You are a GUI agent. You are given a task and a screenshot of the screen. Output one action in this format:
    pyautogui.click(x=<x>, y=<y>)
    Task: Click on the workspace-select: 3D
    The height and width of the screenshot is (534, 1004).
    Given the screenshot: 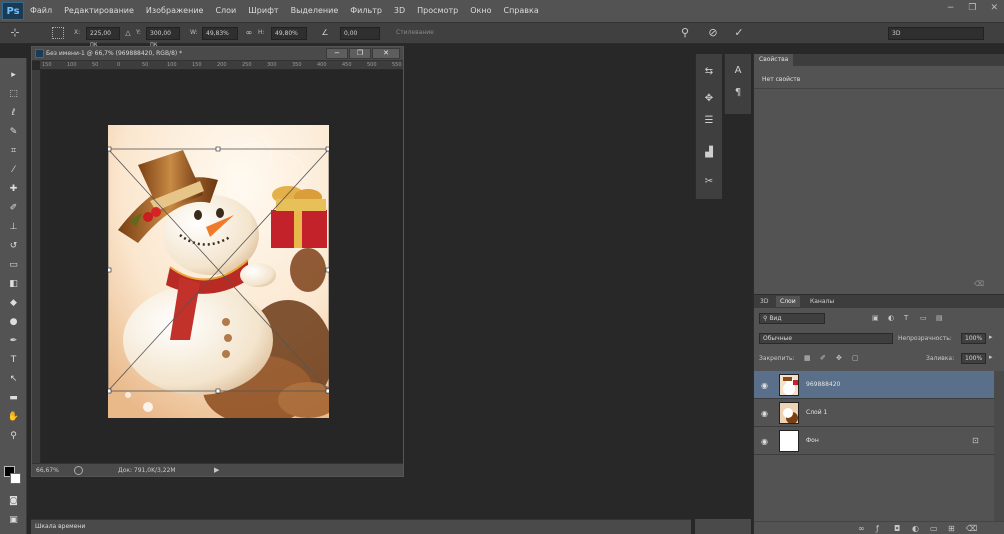 What is the action you would take?
    pyautogui.click(x=936, y=33)
    